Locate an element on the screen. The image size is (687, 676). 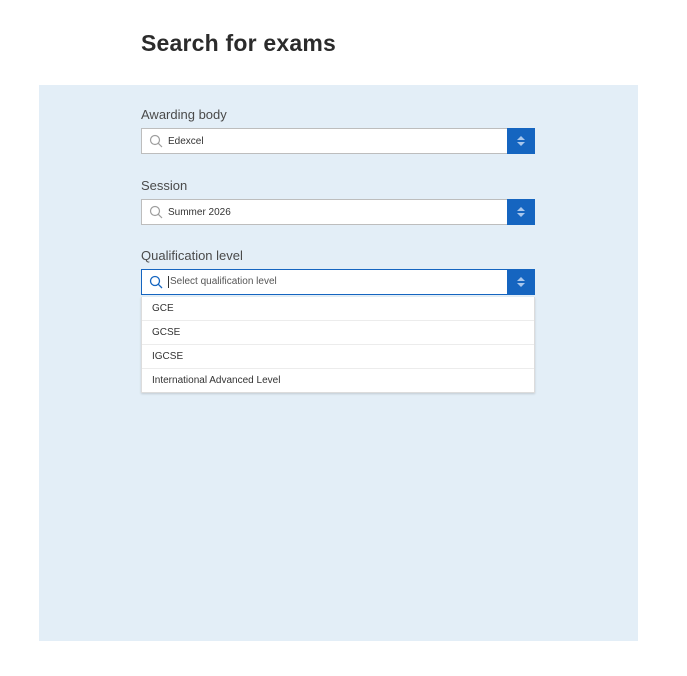
session-value: Summer 2026 is located at coordinates (199, 212).